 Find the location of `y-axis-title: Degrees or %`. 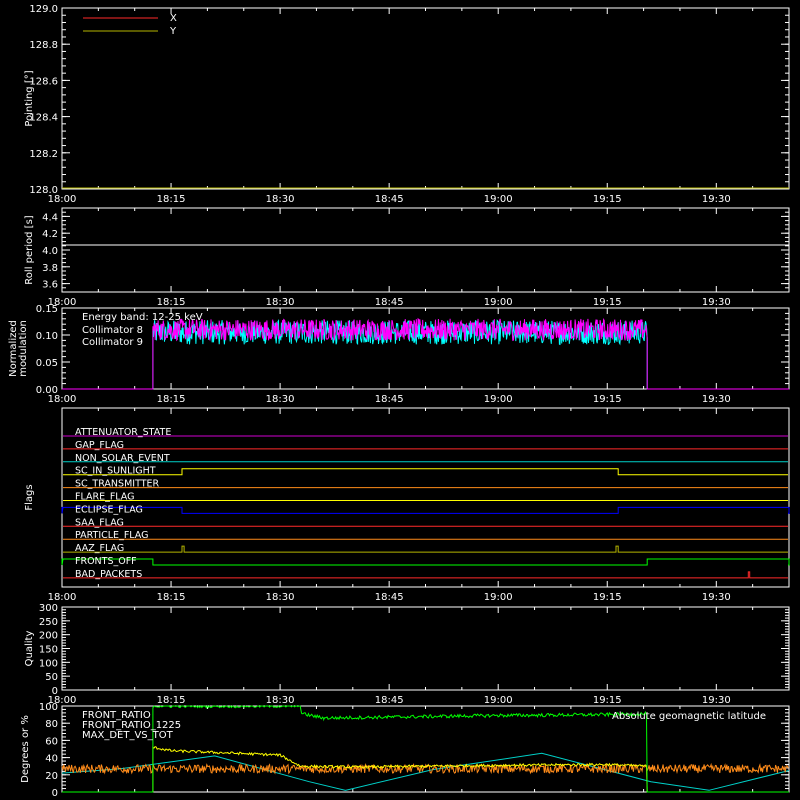

y-axis-title: Degrees or % is located at coordinates (25, 749).